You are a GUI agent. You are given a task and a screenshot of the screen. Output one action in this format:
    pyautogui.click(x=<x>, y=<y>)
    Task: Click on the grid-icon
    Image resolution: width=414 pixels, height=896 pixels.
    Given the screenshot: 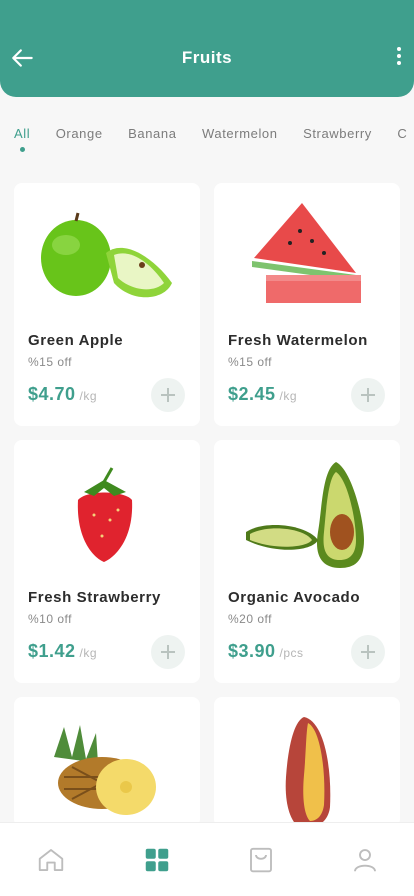 What is the action you would take?
    pyautogui.click(x=157, y=860)
    